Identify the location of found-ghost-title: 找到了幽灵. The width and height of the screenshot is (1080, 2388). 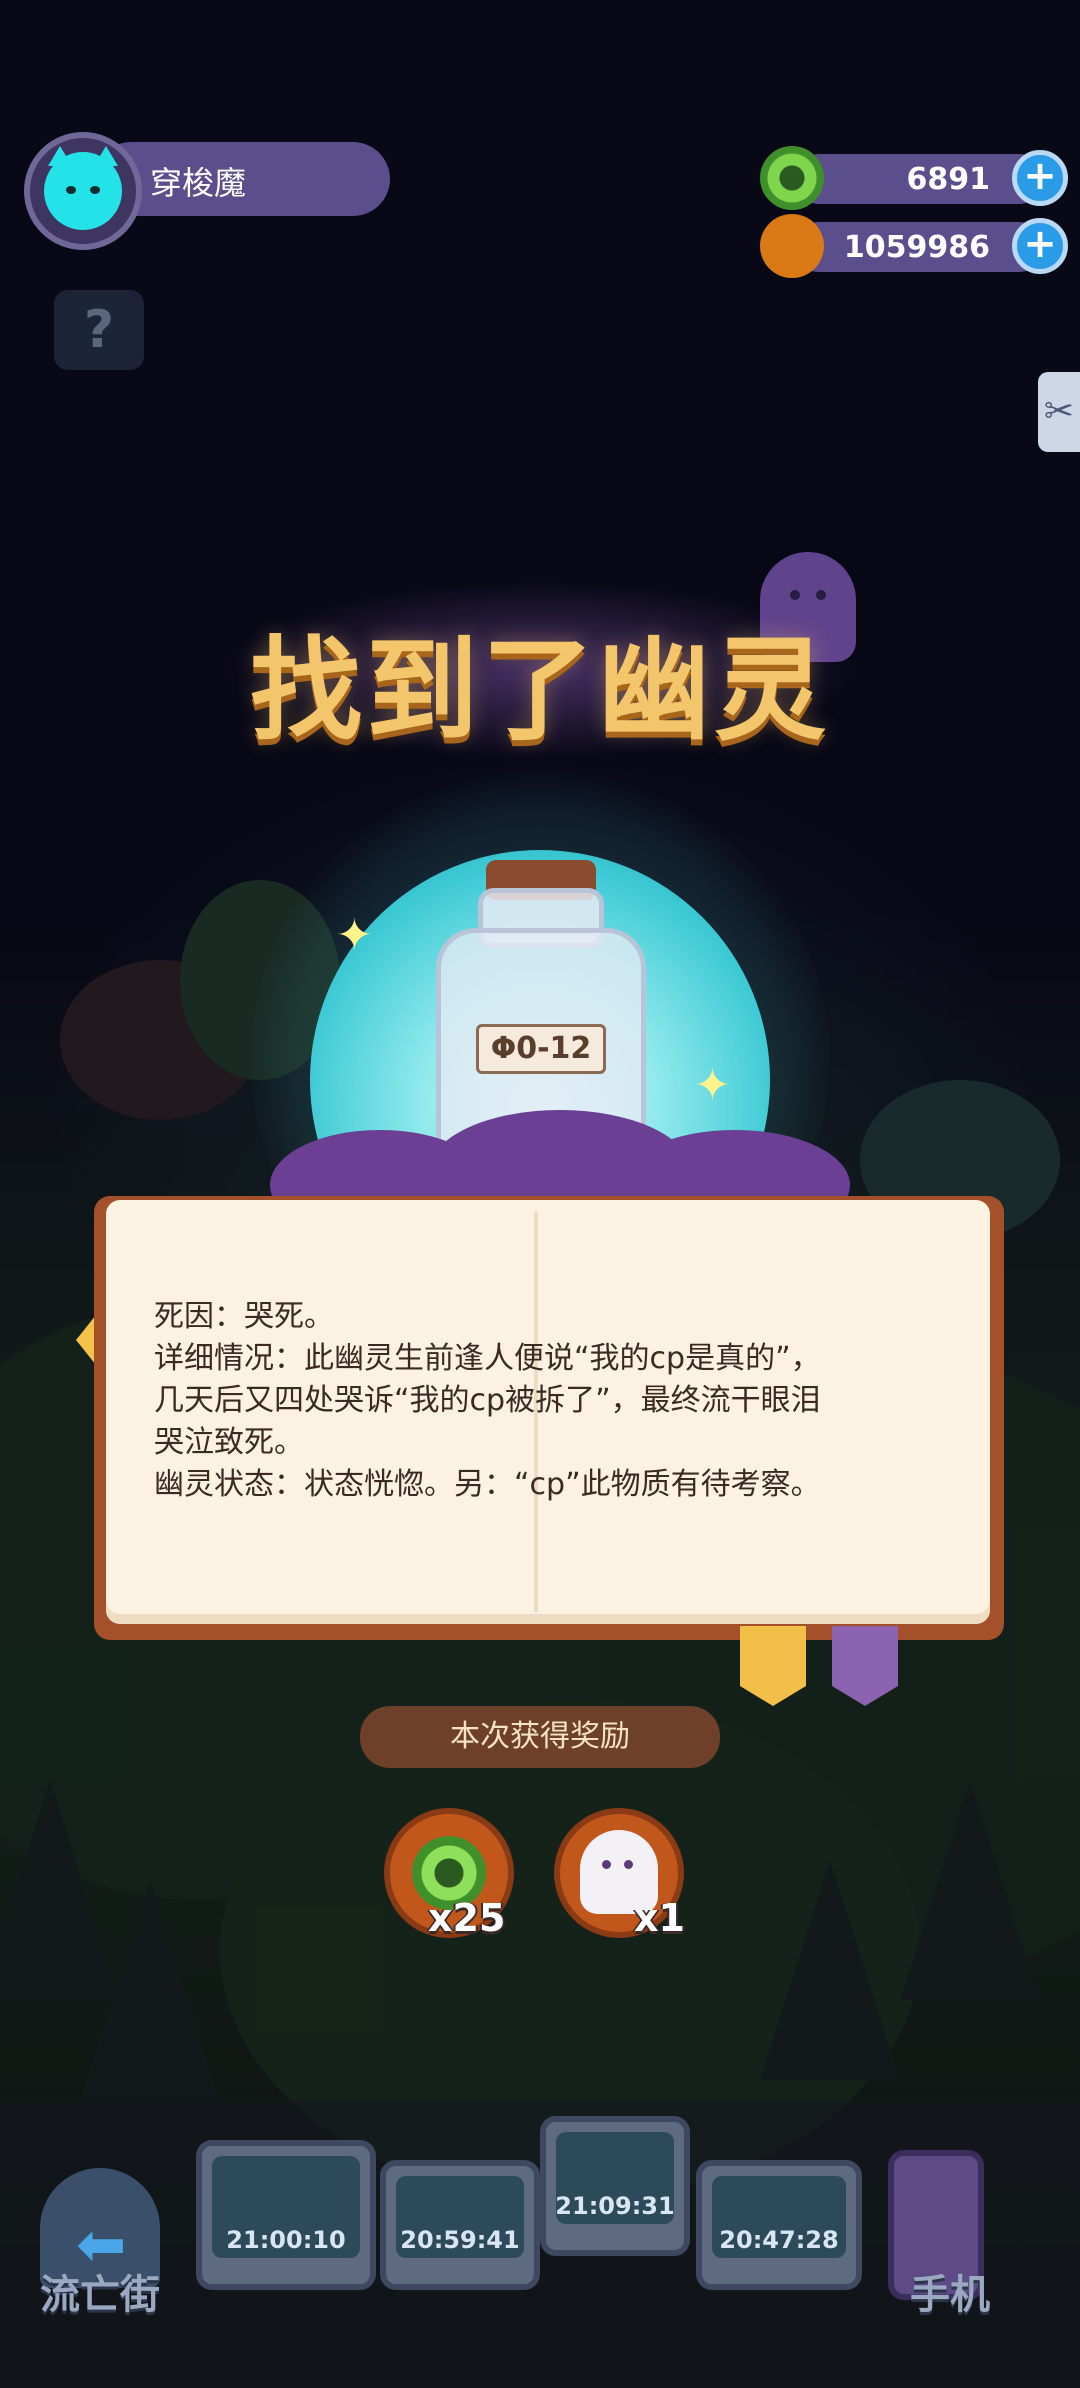
(540, 691).